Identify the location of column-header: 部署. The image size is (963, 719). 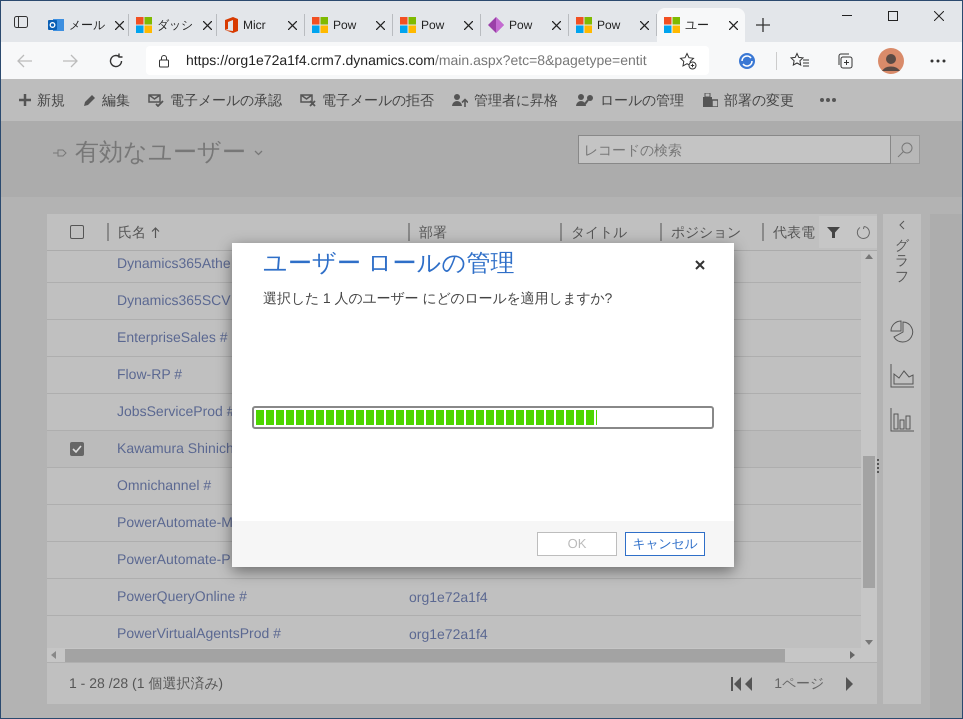
(433, 232).